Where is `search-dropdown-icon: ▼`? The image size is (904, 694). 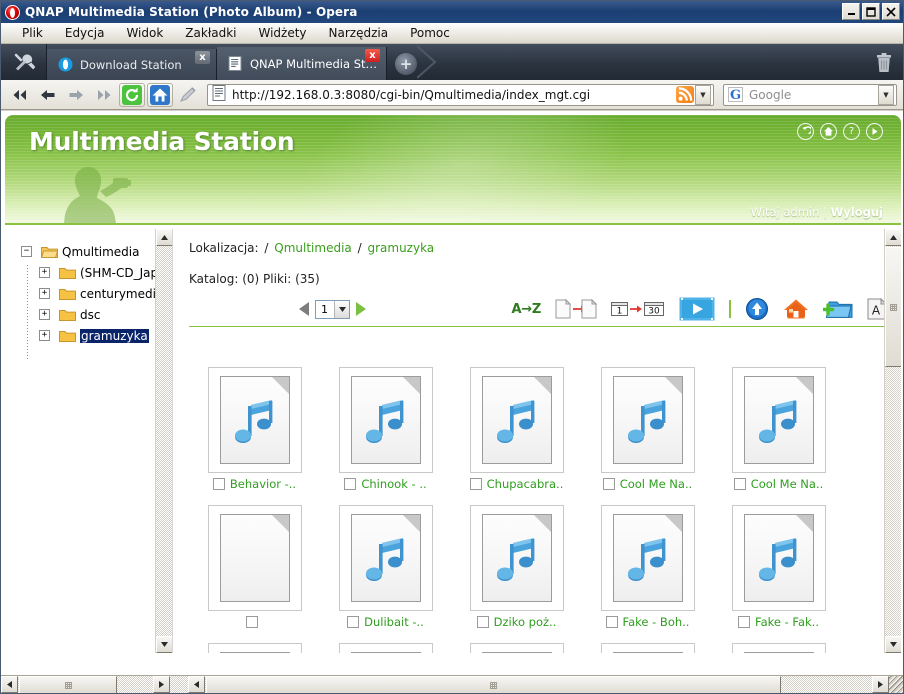
search-dropdown-icon: ▼ is located at coordinates (886, 94).